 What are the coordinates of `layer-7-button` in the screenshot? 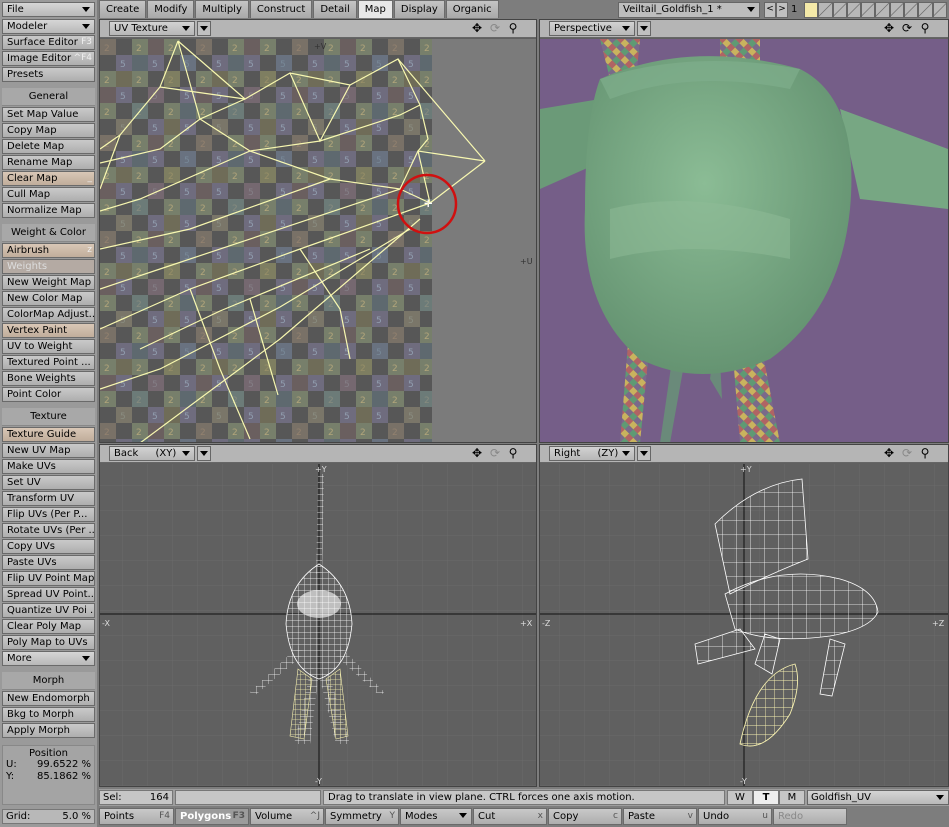 It's located at (897, 10).